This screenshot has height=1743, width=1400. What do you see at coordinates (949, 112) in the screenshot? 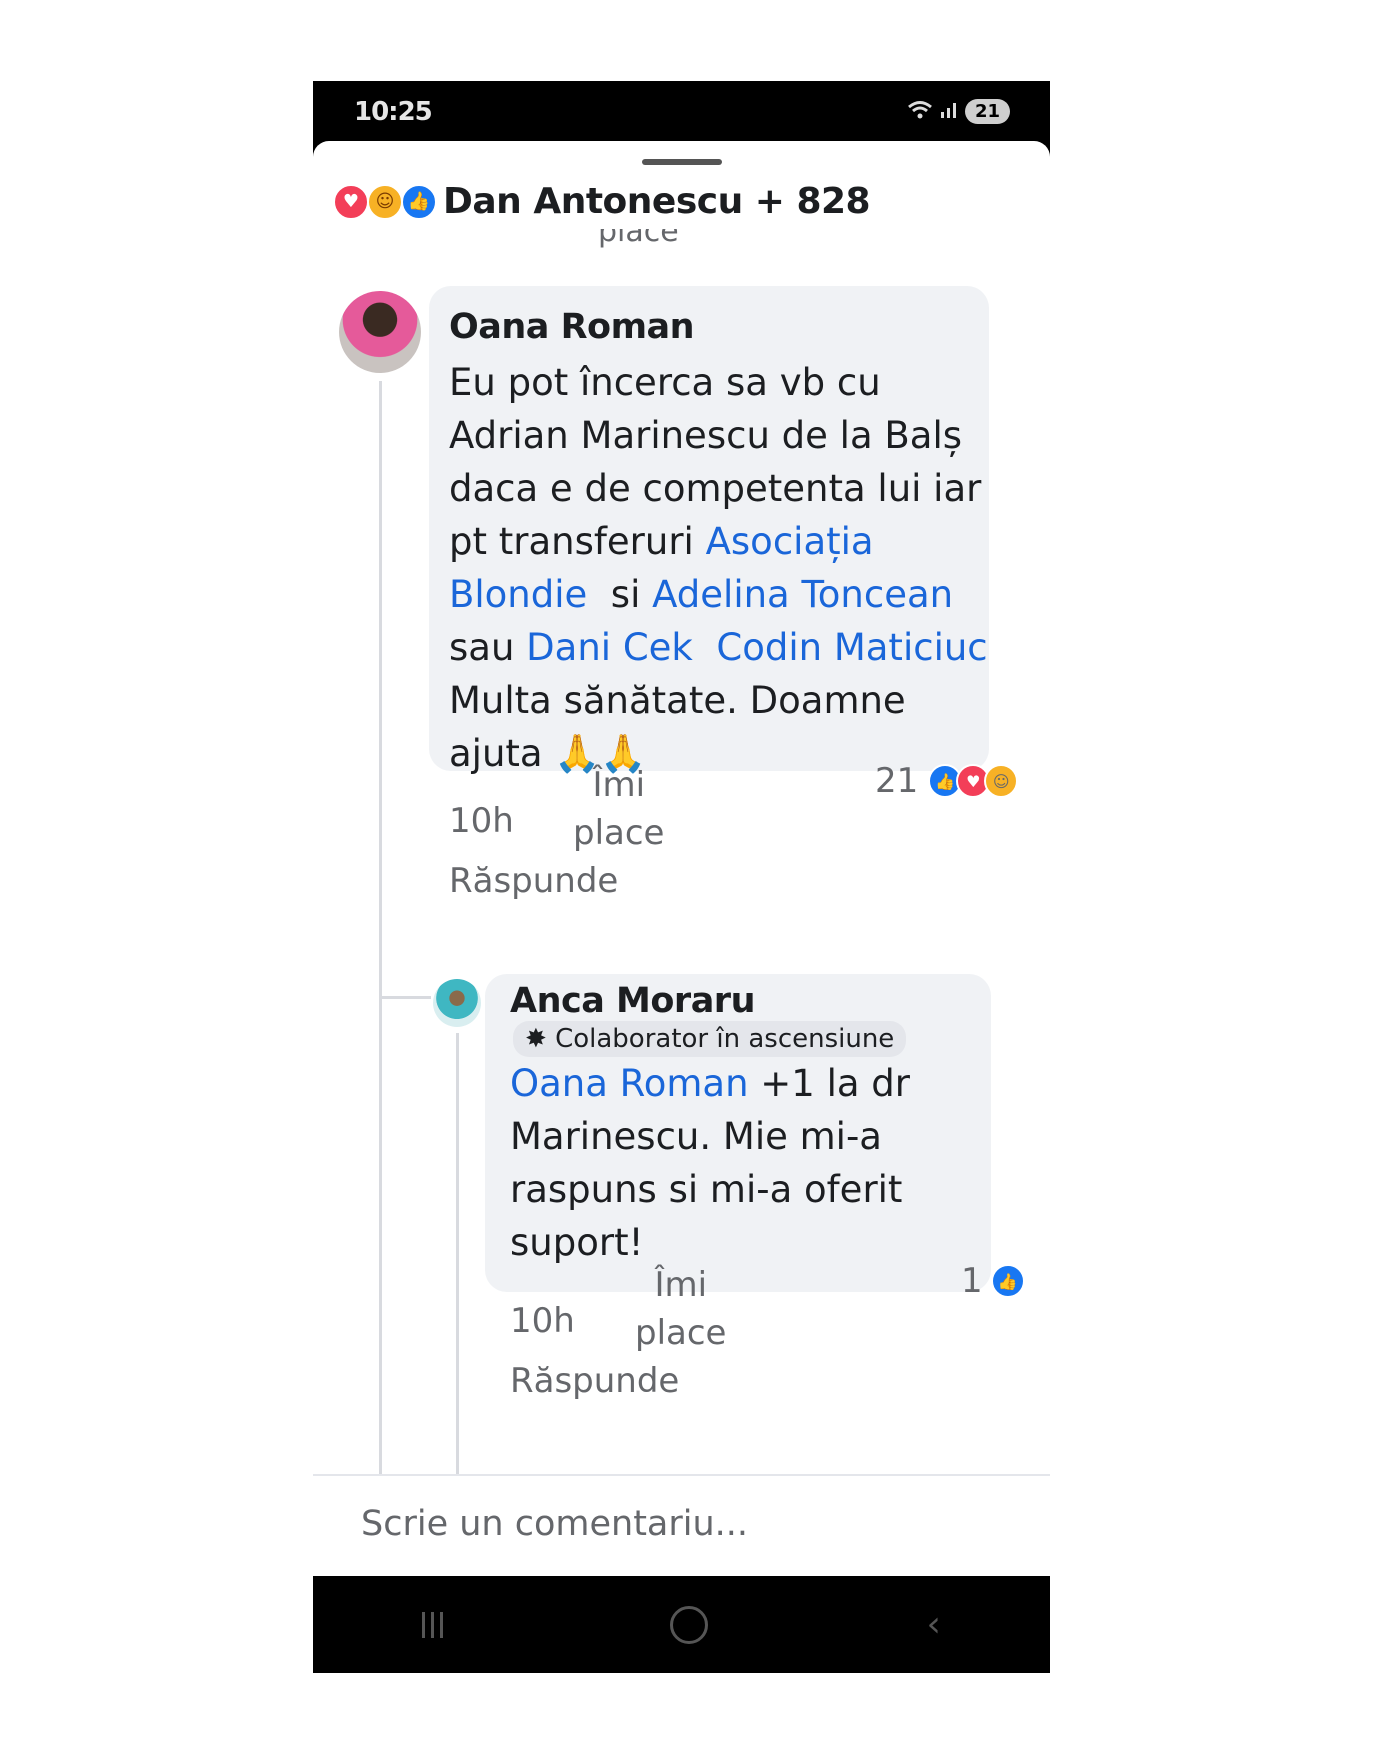
I see `signal-icon` at bounding box center [949, 112].